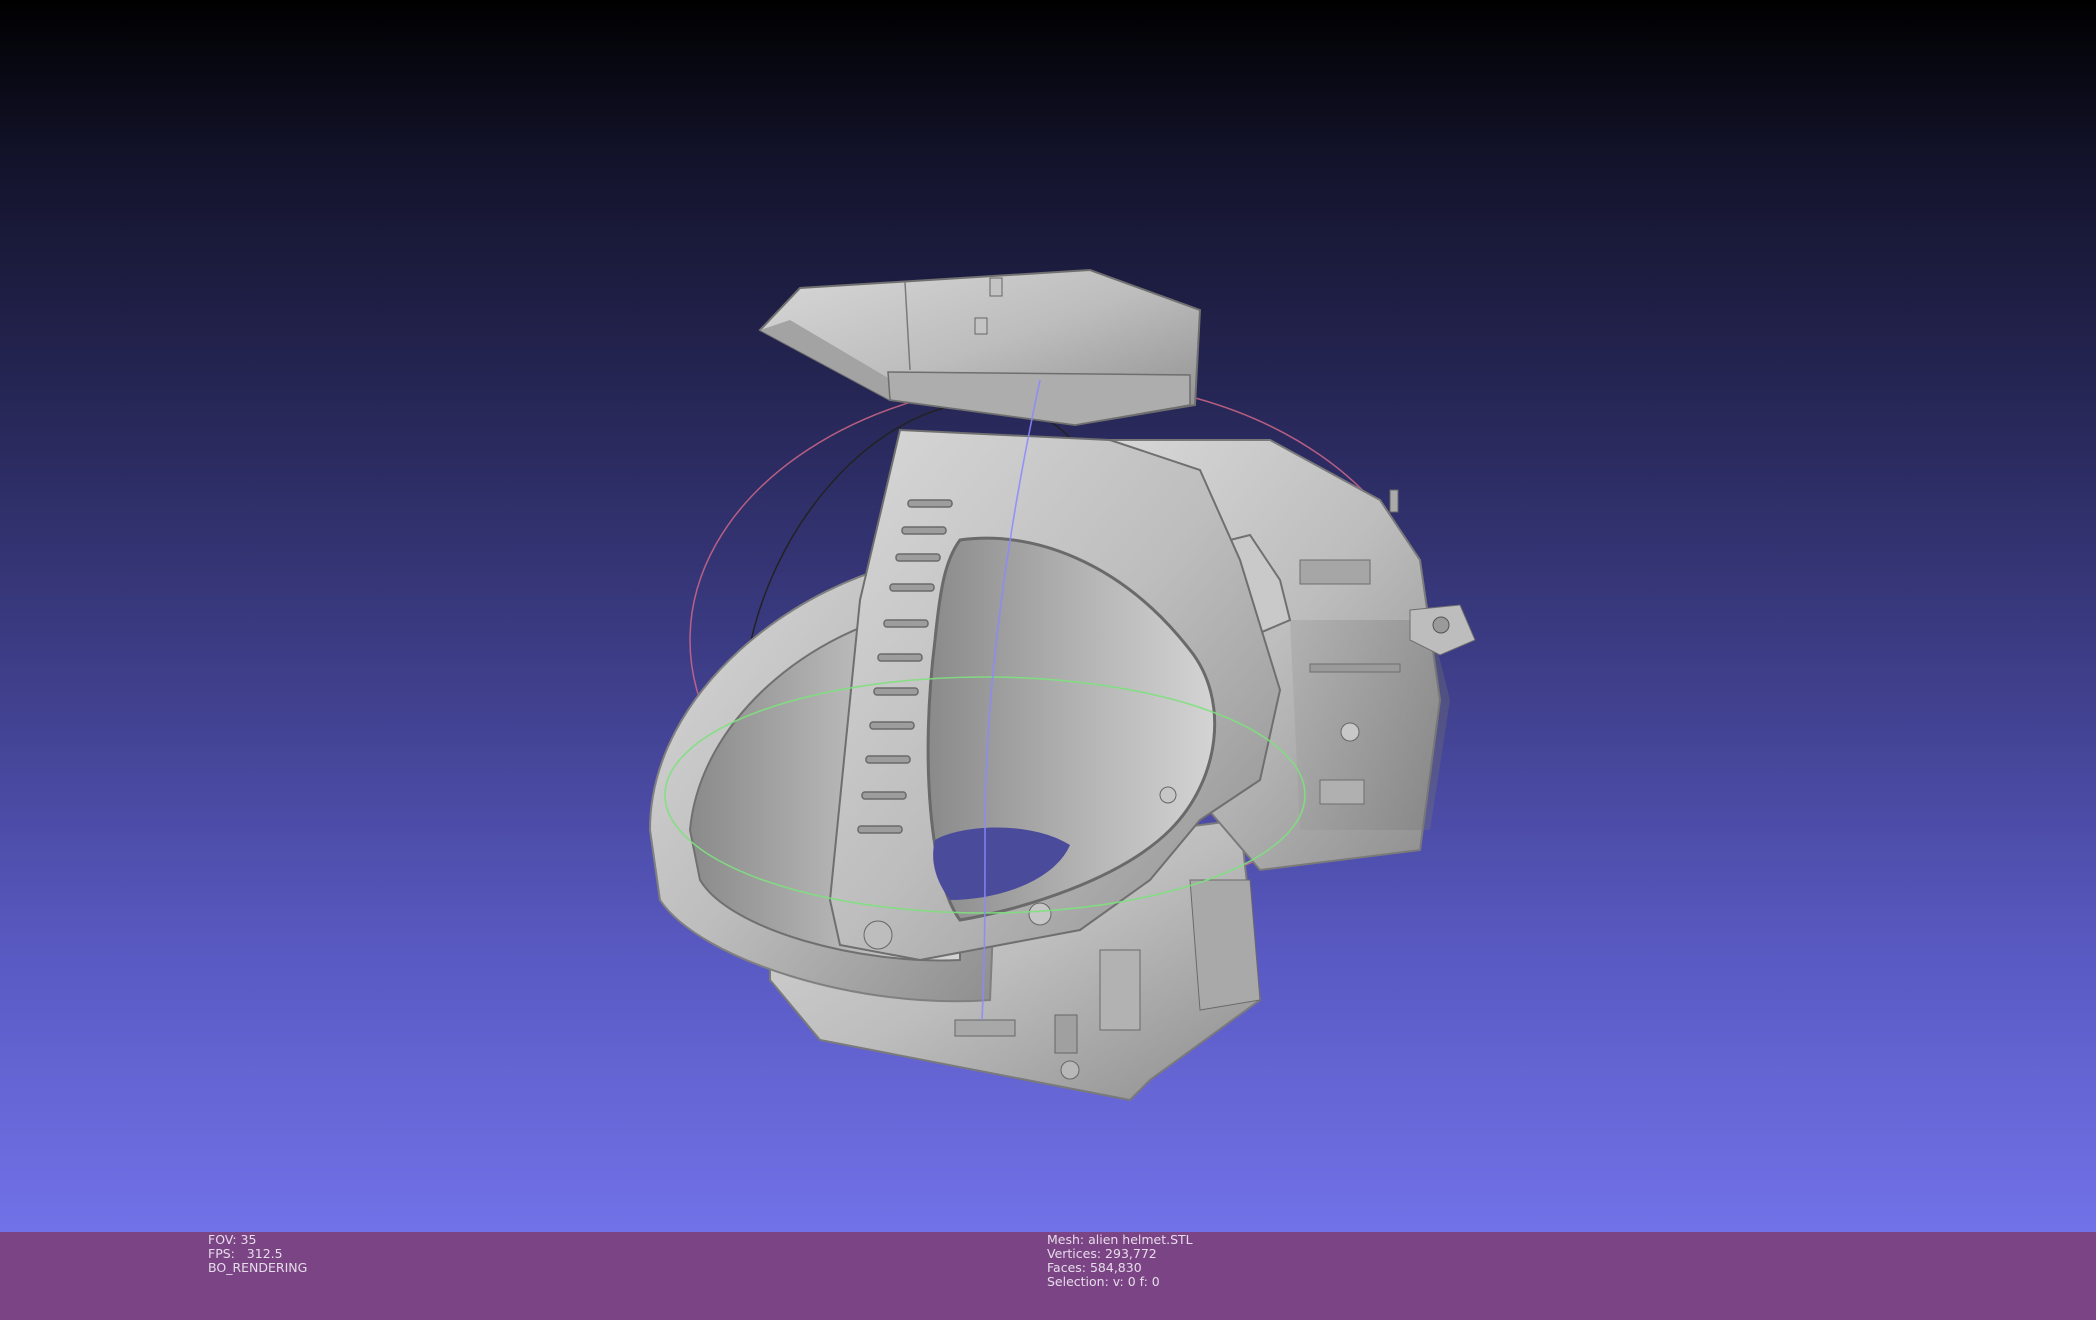 The width and height of the screenshot is (2096, 1320). What do you see at coordinates (1103, 1281) in the screenshot?
I see `selection-label: Selection: v: 0 f: 0` at bounding box center [1103, 1281].